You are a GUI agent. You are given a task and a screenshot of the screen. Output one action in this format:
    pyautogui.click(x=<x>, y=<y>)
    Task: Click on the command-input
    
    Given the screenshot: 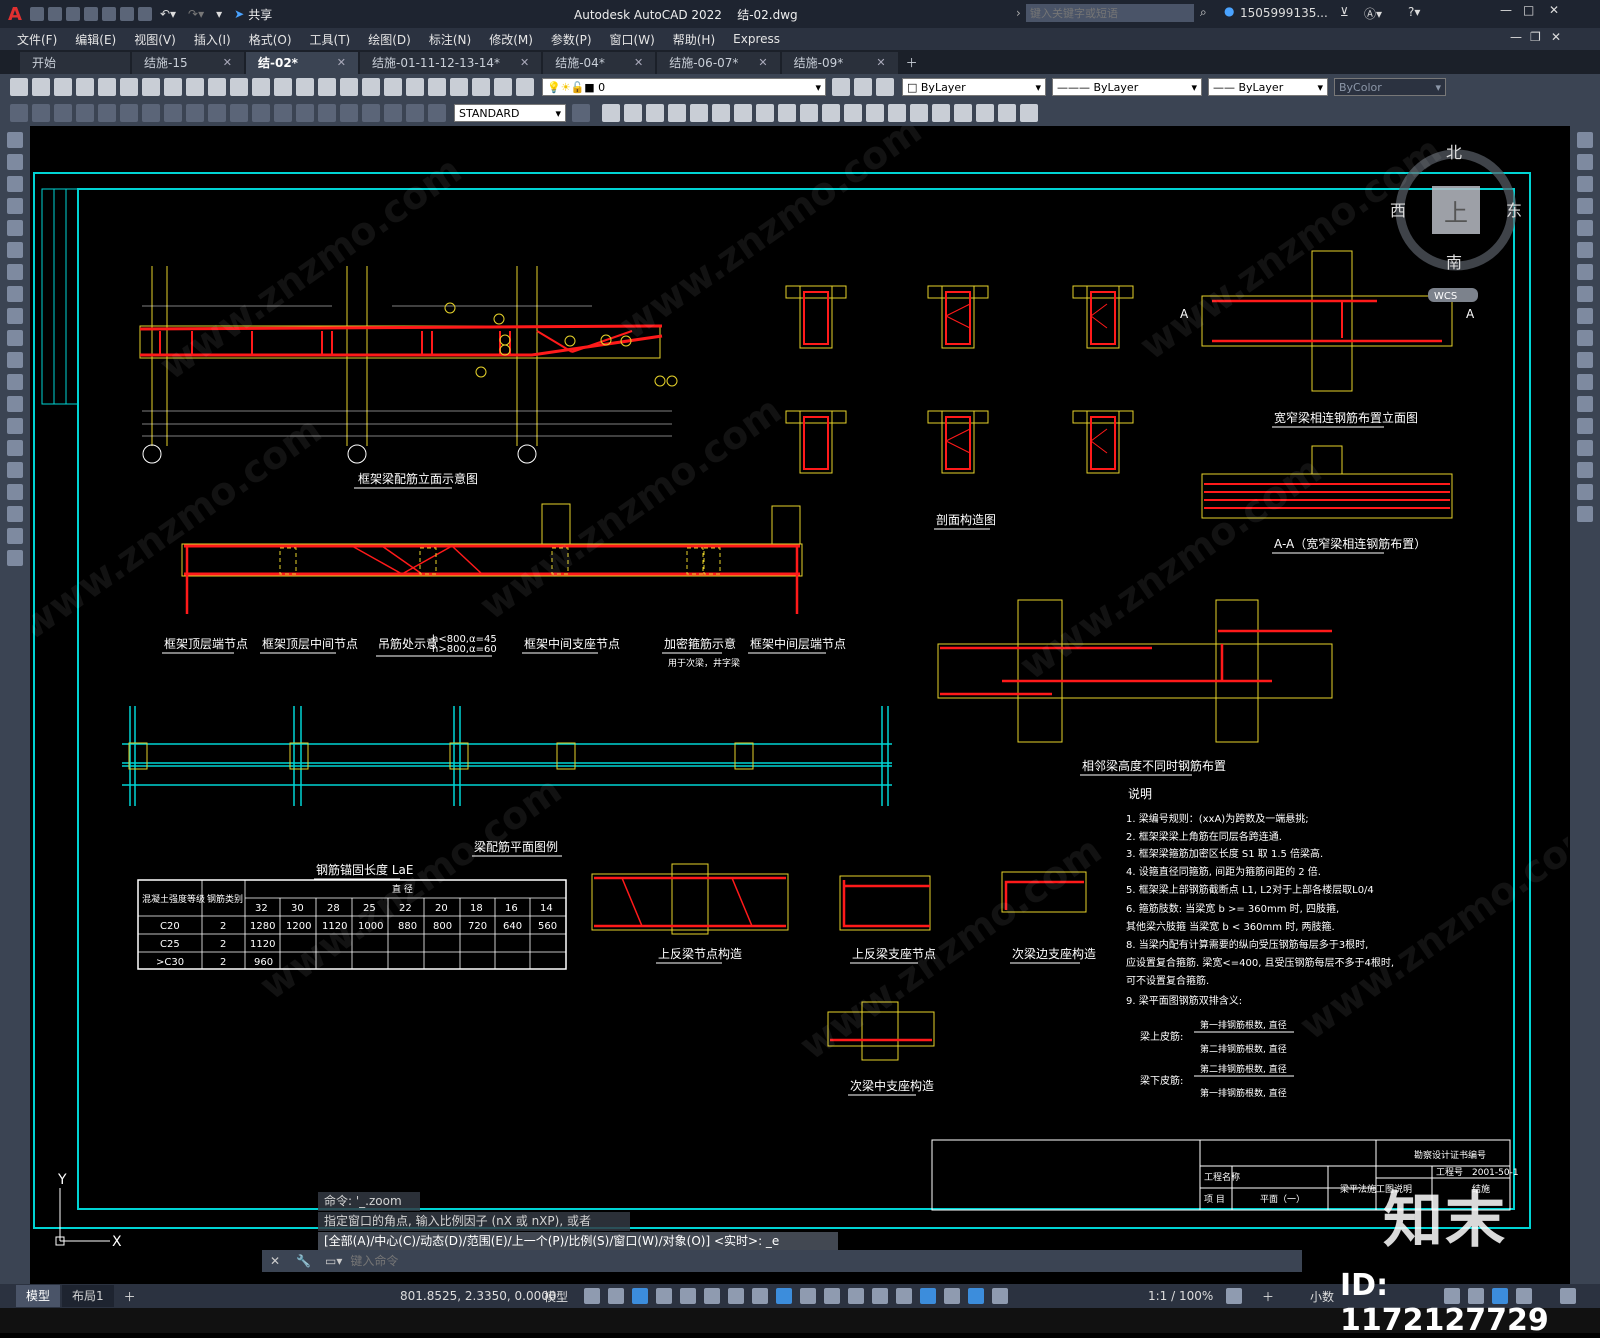 What is the action you would take?
    pyautogui.click(x=825, y=1261)
    